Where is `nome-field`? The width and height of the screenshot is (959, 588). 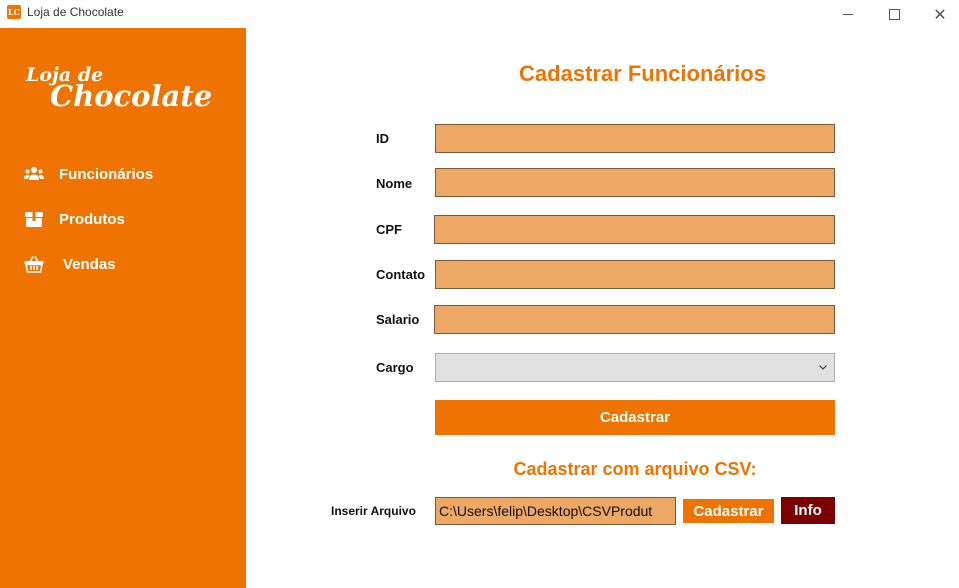
nome-field is located at coordinates (635, 182).